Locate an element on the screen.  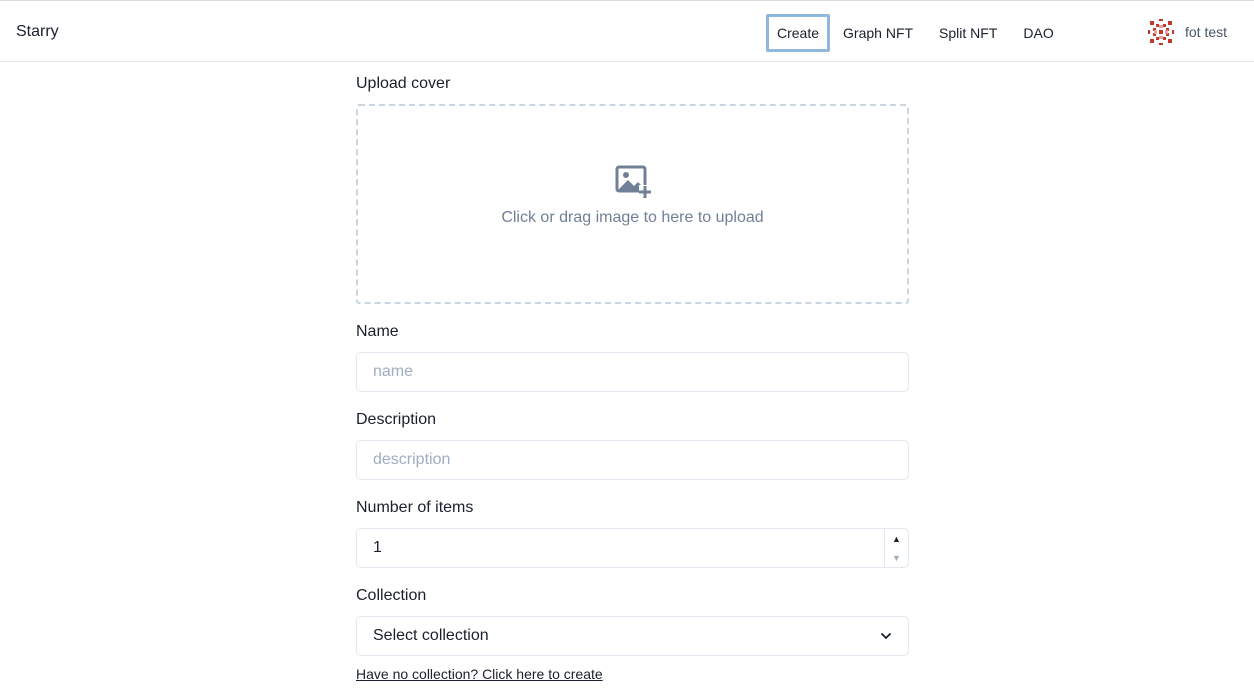
create-collection-link: Have no collection? Click here to create is located at coordinates (479, 674).